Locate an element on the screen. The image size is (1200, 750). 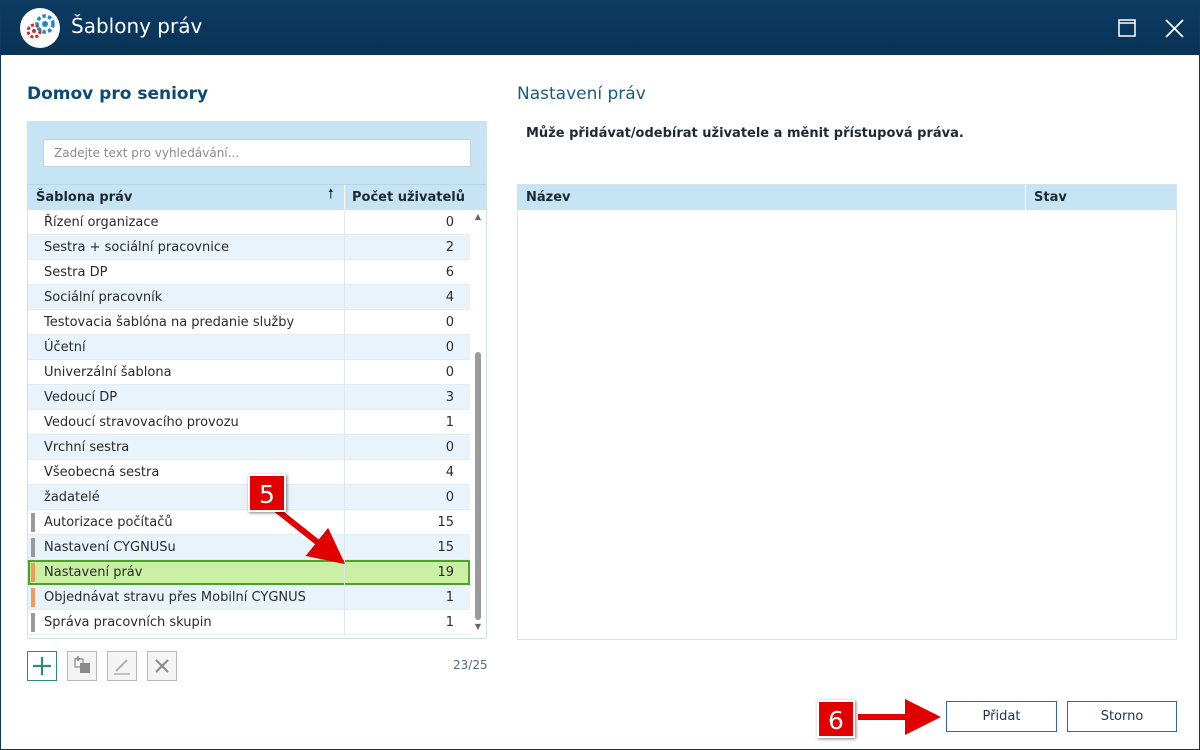
table-row: Správa pracovních skupin 1 is located at coordinates (249, 622).